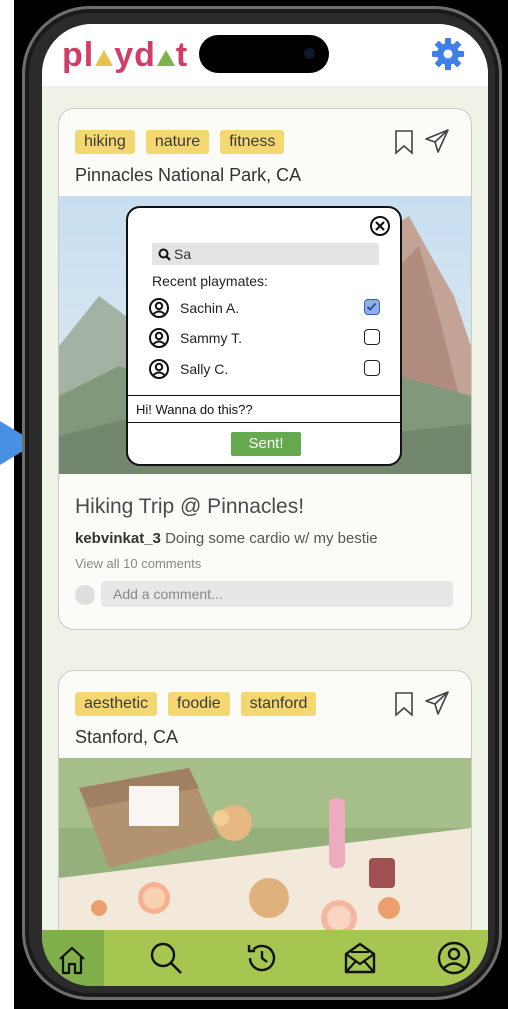  Describe the element at coordinates (252, 142) in the screenshot. I see `tag: fitness` at that location.